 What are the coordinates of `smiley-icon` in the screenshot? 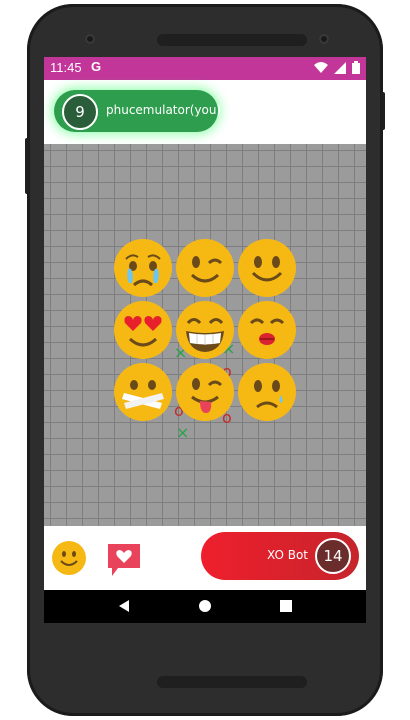 It's located at (69, 558).